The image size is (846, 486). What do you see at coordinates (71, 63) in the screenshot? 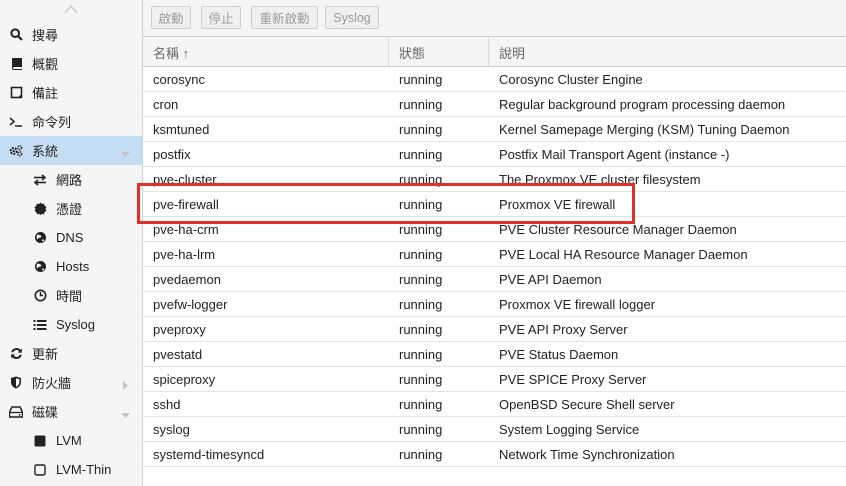
I see `sidebar-item: 概觀` at bounding box center [71, 63].